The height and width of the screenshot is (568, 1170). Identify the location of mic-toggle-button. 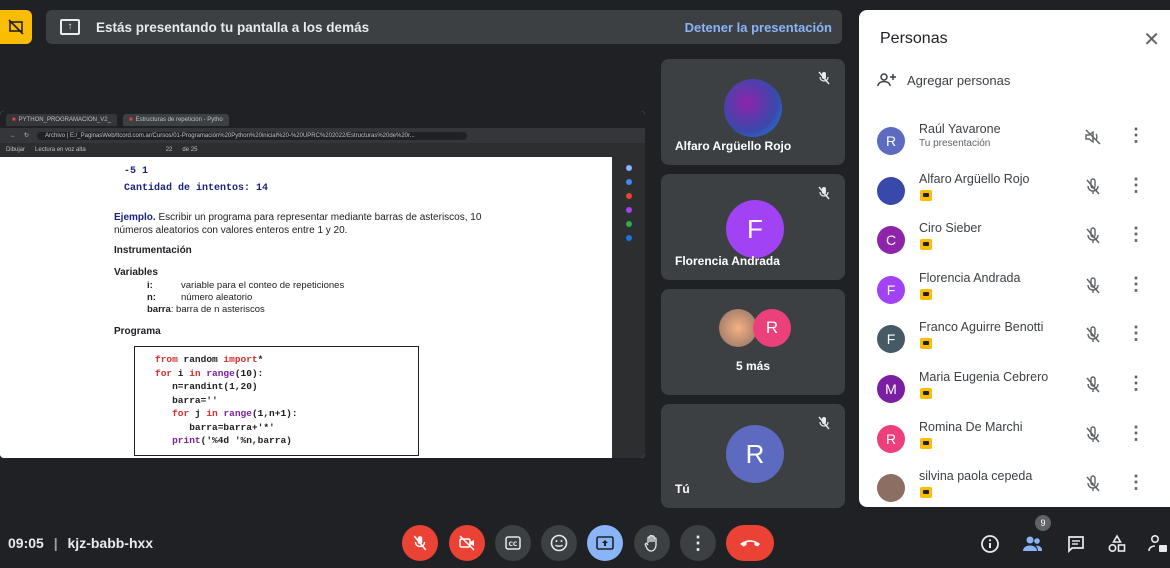
(420, 543).